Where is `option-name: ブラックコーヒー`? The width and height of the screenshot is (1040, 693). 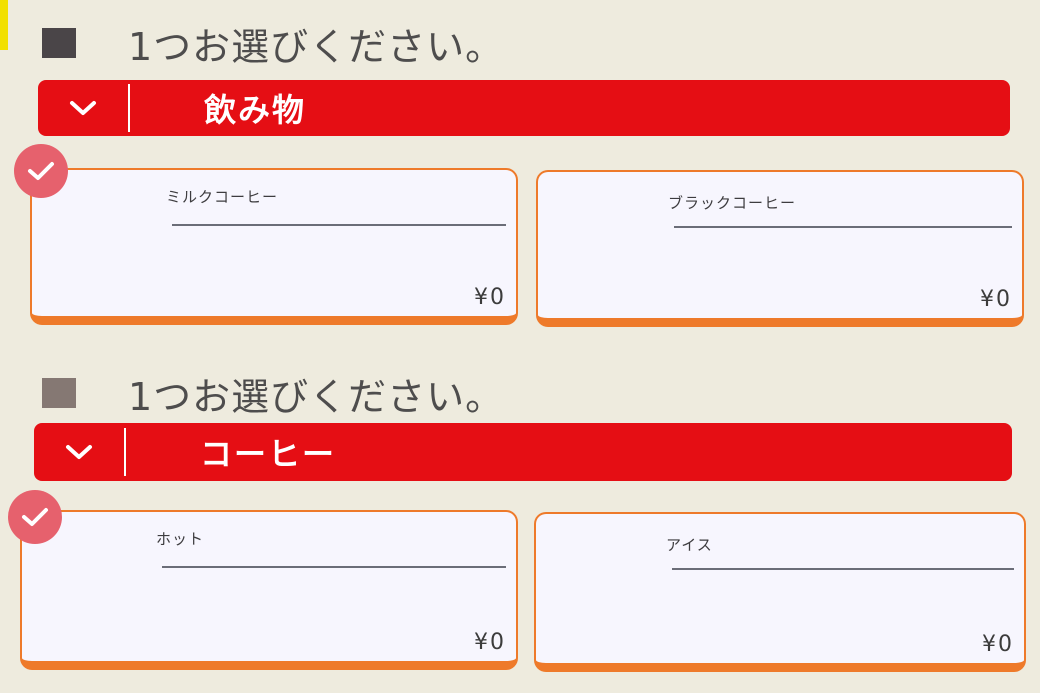 option-name: ブラックコーヒー is located at coordinates (732, 203).